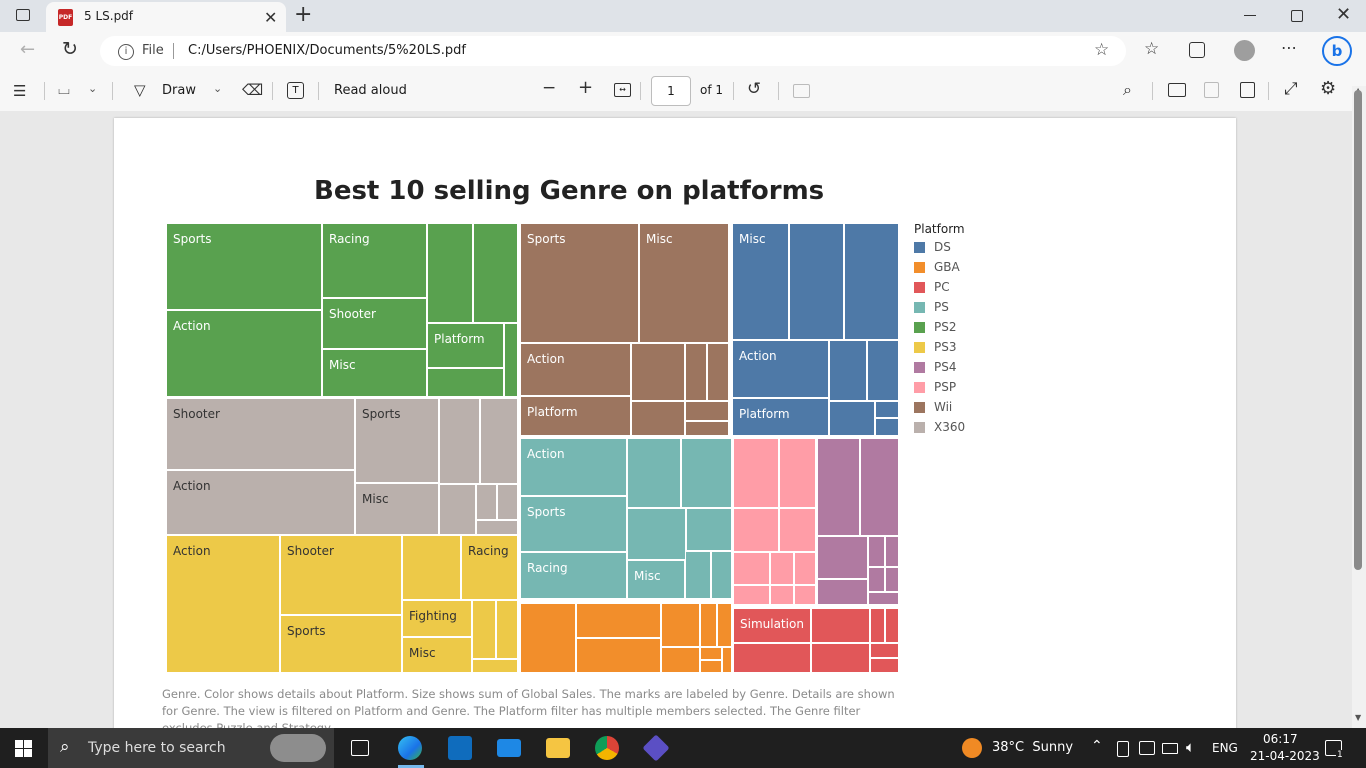  Describe the element at coordinates (622, 90) in the screenshot. I see `fit-to-width-icon: ↔` at that location.